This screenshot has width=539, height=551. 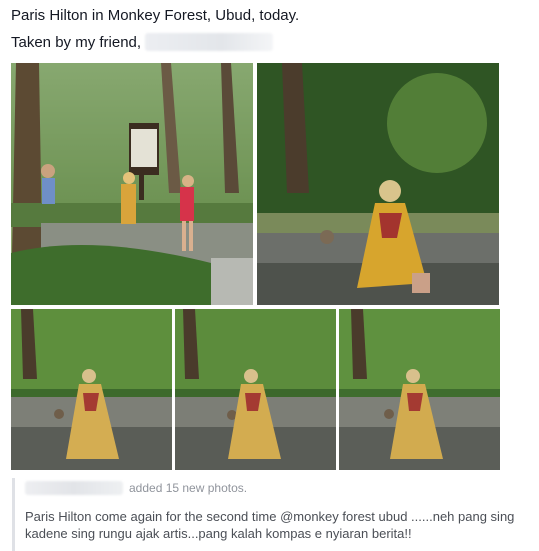 I want to click on photo-5-image, so click(x=419, y=389).